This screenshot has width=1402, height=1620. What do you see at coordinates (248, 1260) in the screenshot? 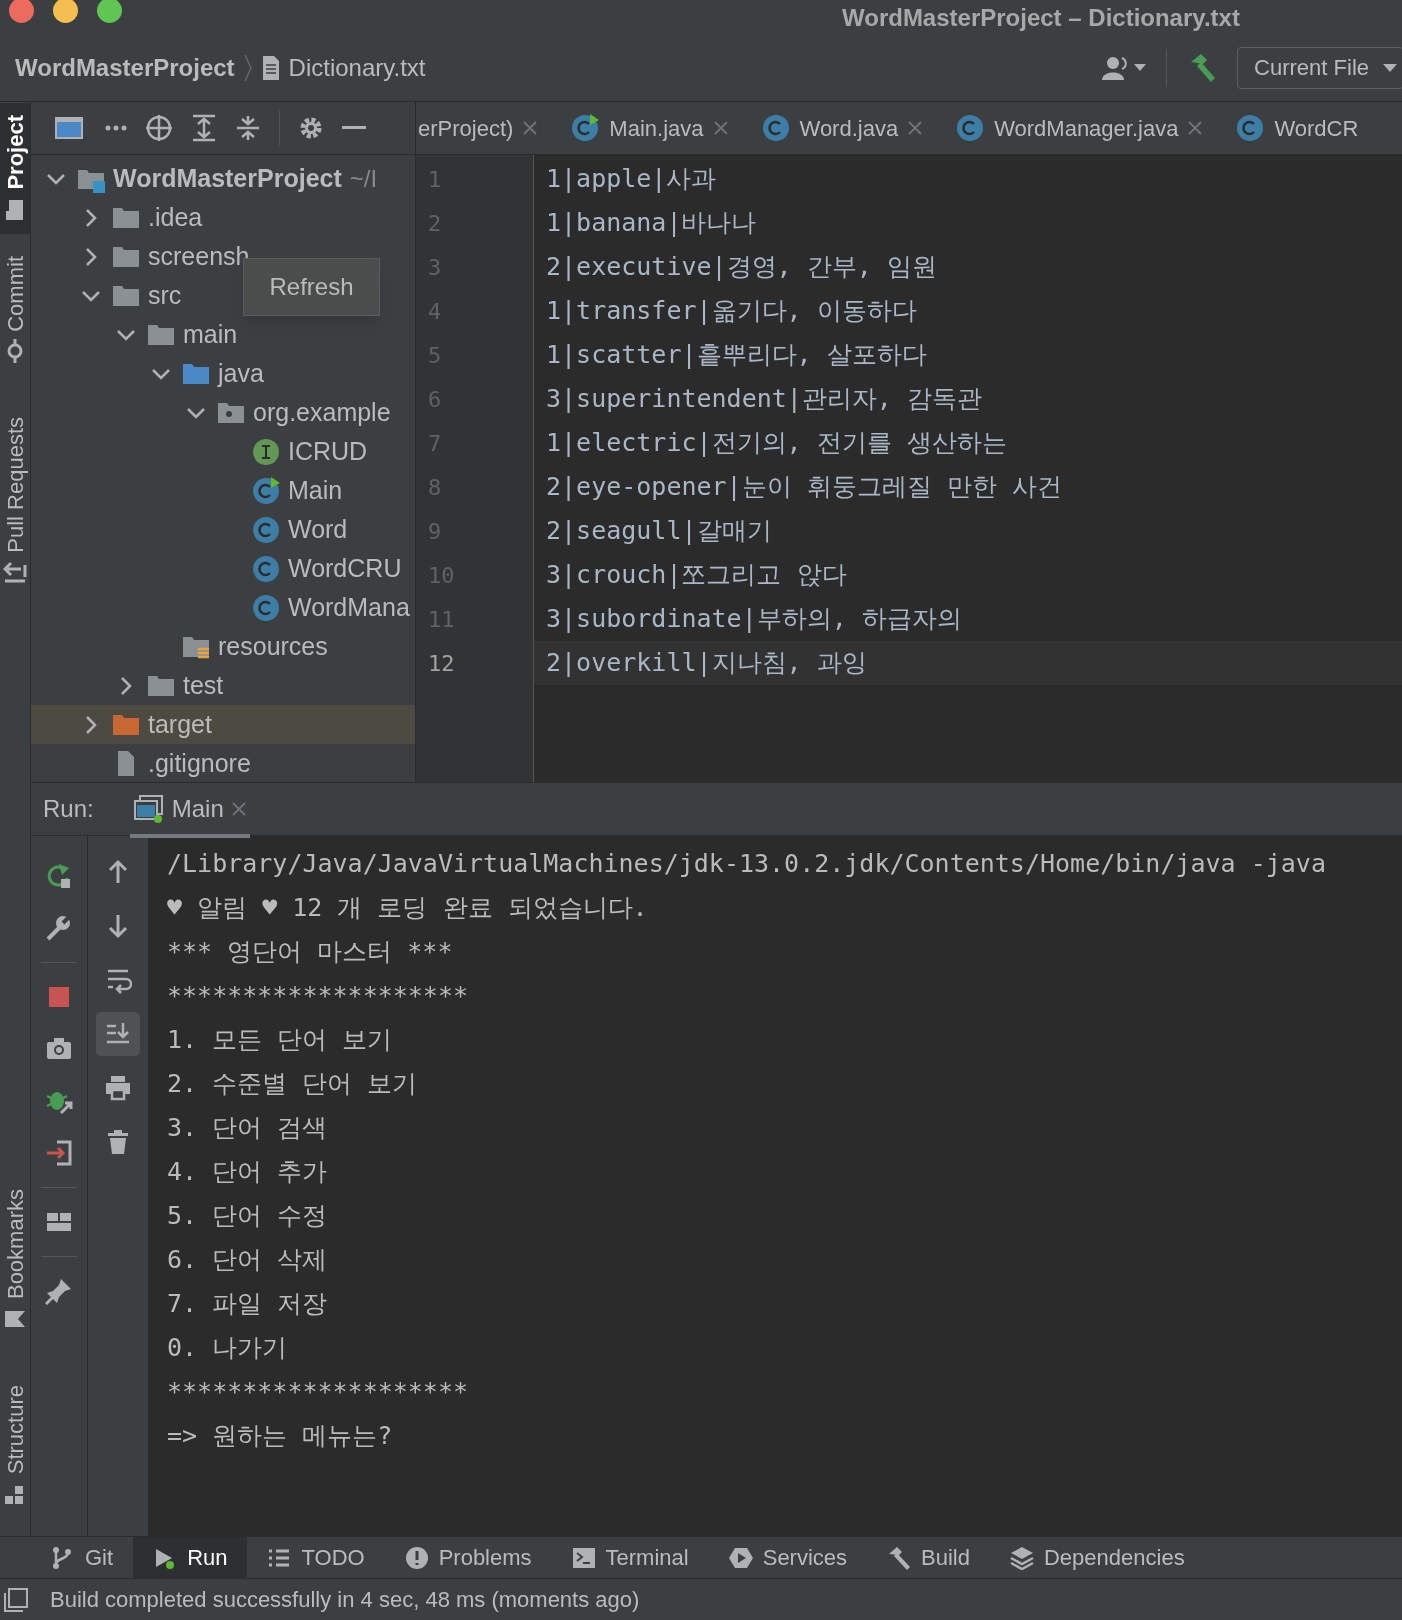
I see `console-line: 6. 단어 삭제` at bounding box center [248, 1260].